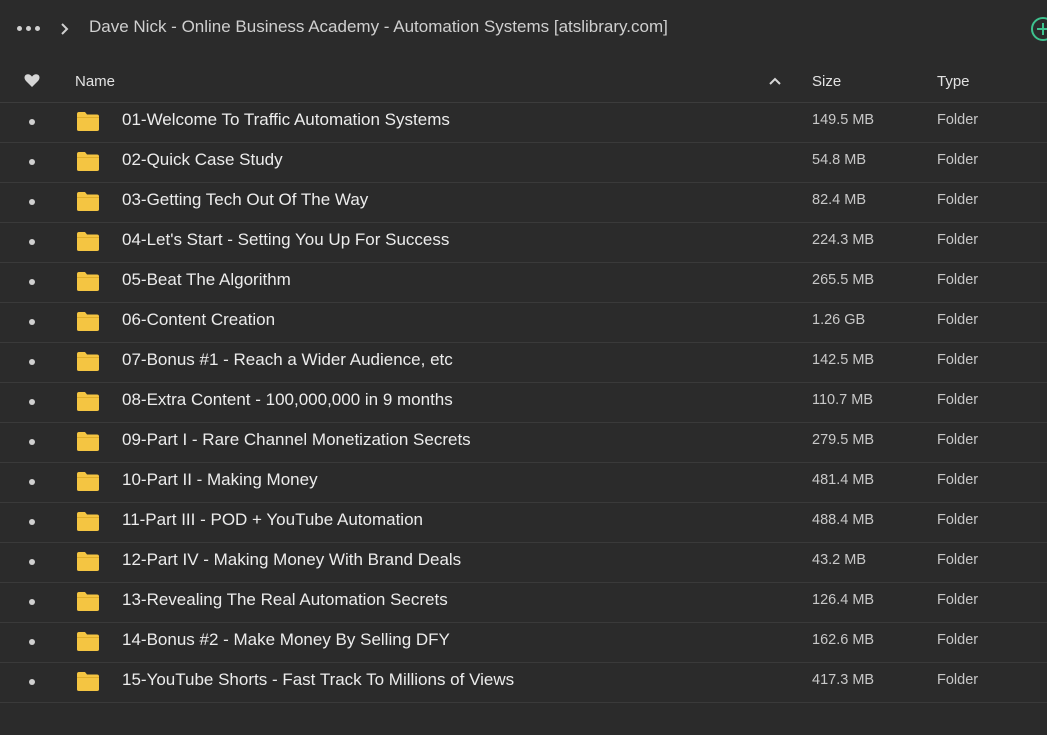 The image size is (1047, 735). What do you see at coordinates (95, 81) in the screenshot?
I see `column-header-name: Name` at bounding box center [95, 81].